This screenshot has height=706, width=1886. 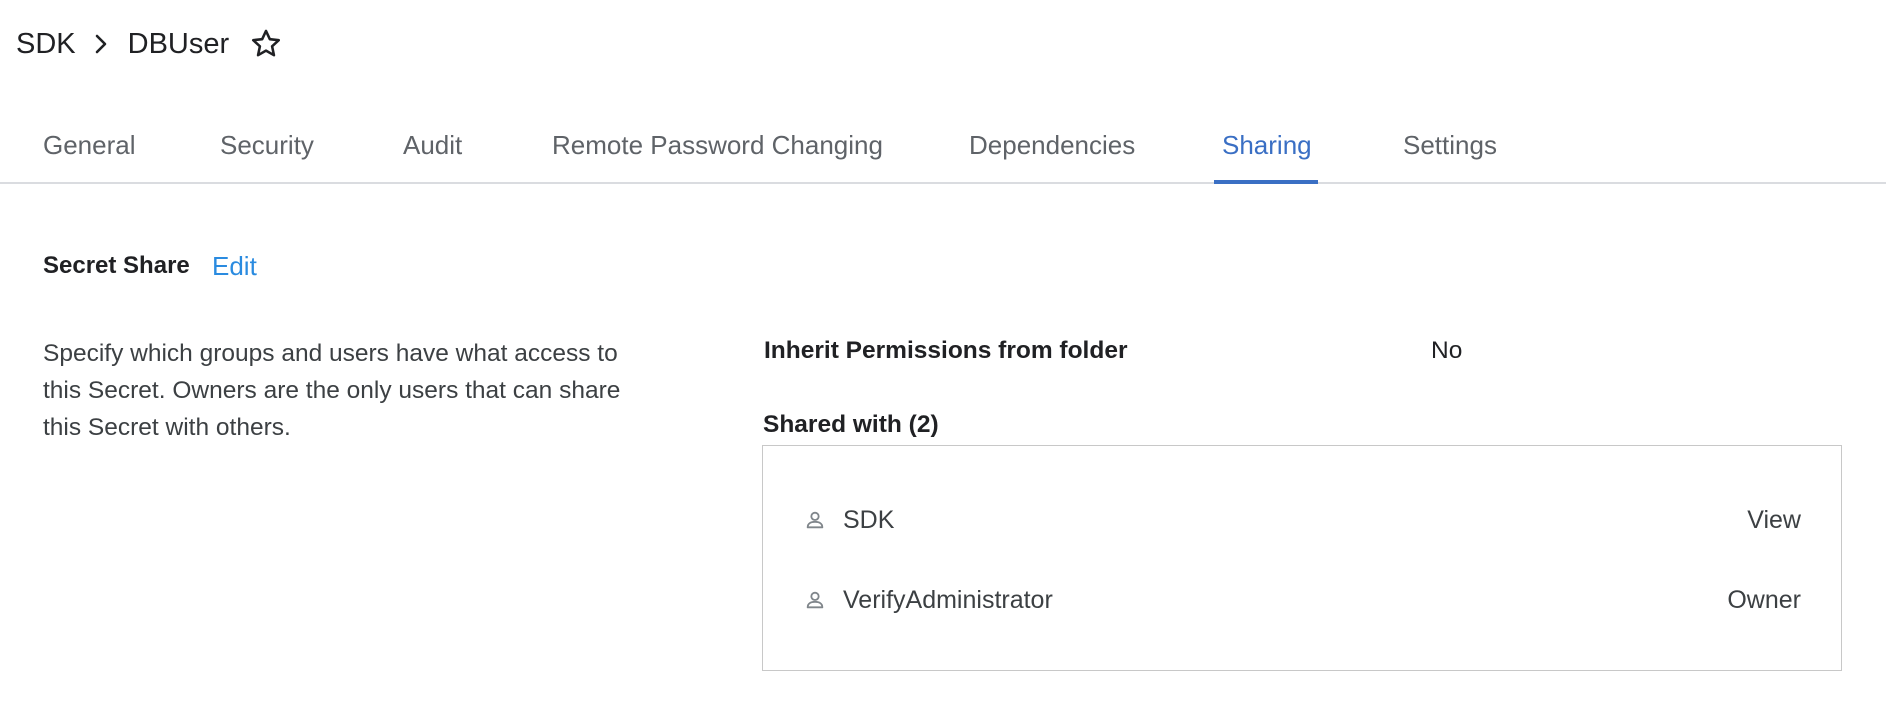 I want to click on tab-audit: Audit, so click(x=432, y=145).